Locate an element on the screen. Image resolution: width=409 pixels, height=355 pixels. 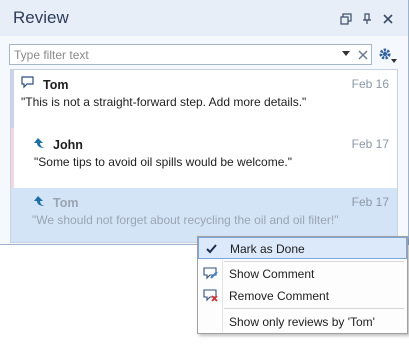
settings-gear-icon is located at coordinates (387, 55).